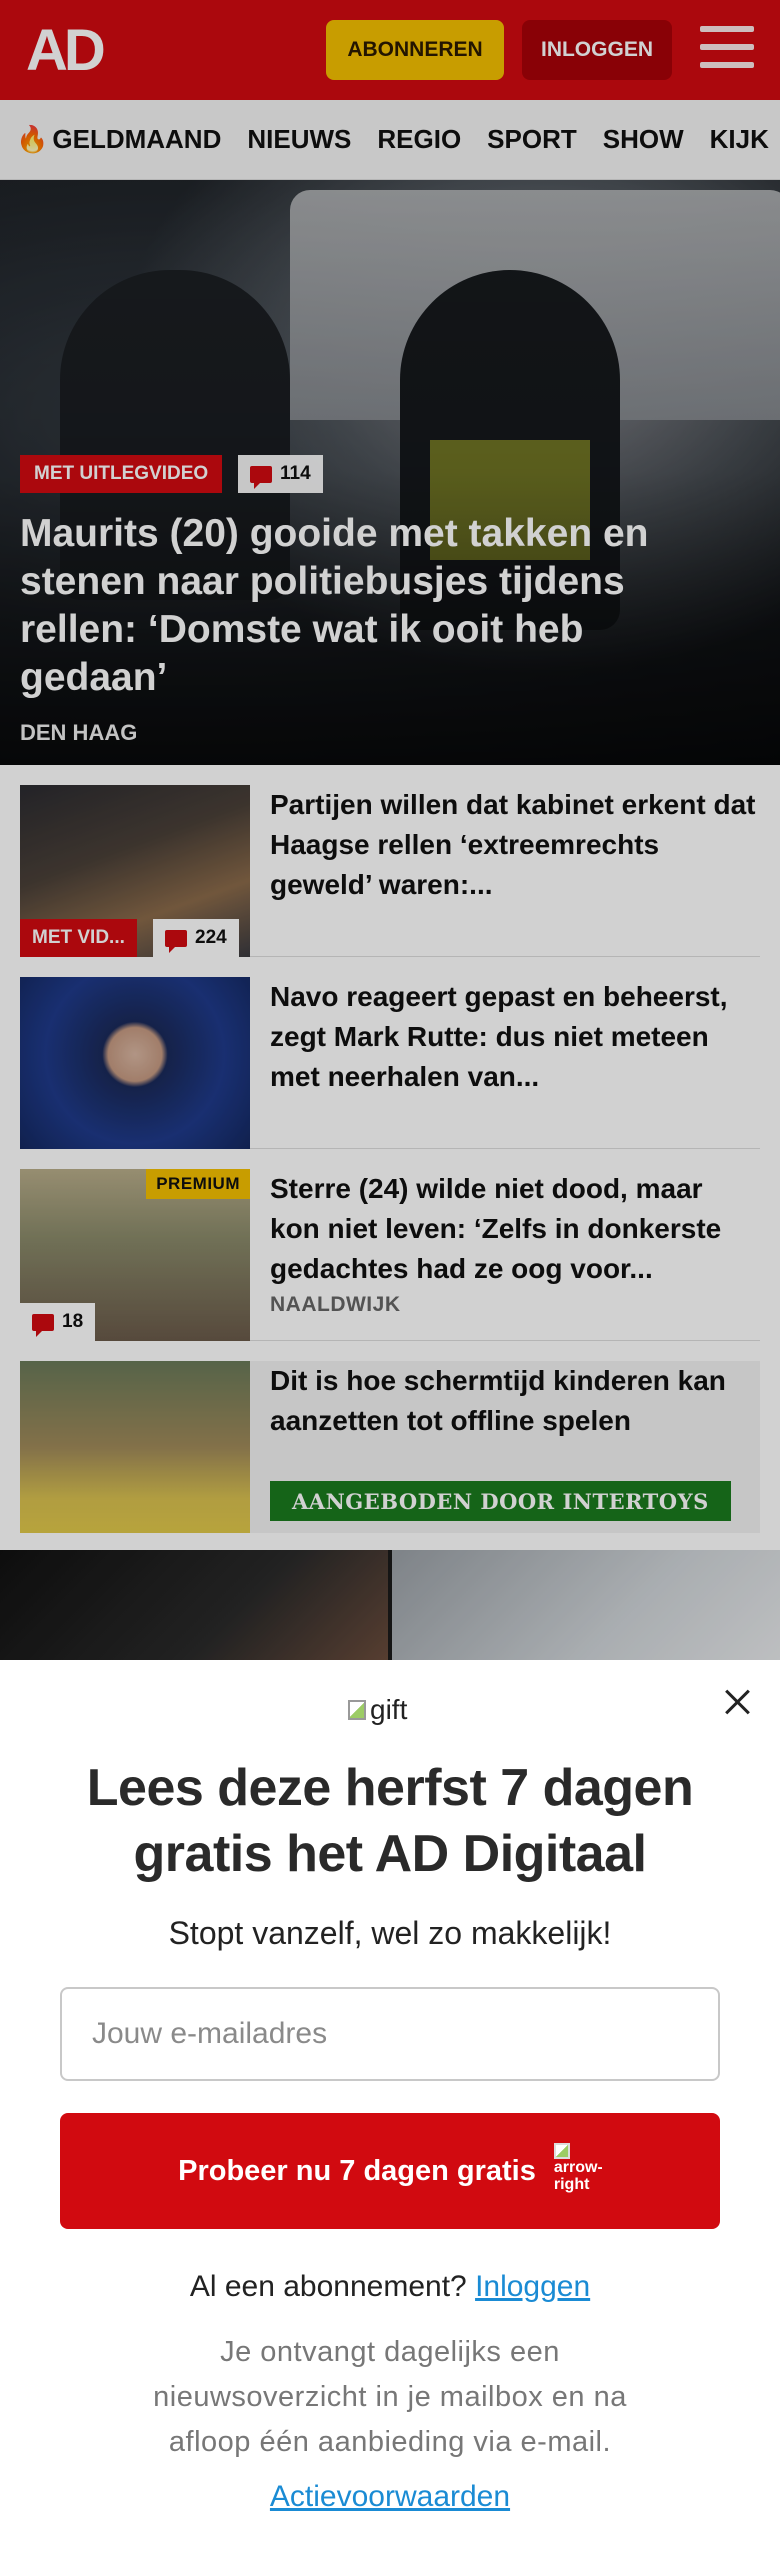 Image resolution: width=780 pixels, height=2560 pixels. Describe the element at coordinates (532, 2286) in the screenshot. I see `login-link: Inloggen` at that location.